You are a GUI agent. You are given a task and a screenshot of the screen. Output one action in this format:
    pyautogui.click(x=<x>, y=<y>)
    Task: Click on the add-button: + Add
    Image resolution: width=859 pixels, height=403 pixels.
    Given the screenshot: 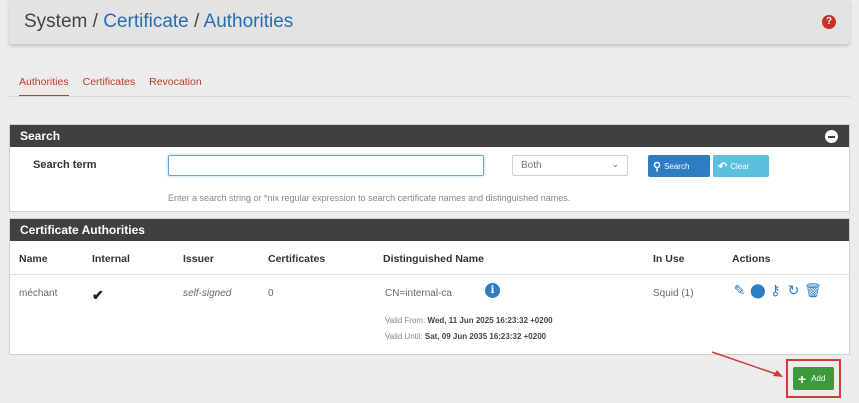 What is the action you would take?
    pyautogui.click(x=813, y=378)
    